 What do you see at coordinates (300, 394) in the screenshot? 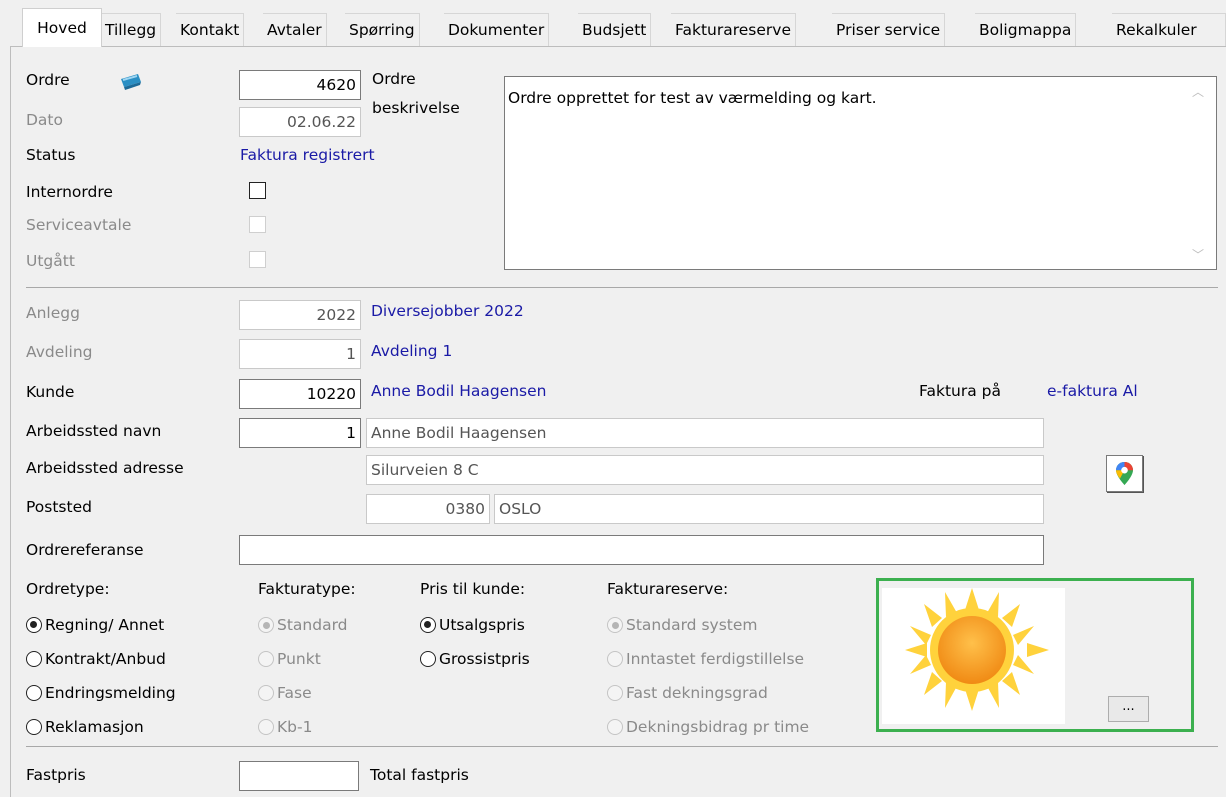
I see `kunde-input: 10220` at bounding box center [300, 394].